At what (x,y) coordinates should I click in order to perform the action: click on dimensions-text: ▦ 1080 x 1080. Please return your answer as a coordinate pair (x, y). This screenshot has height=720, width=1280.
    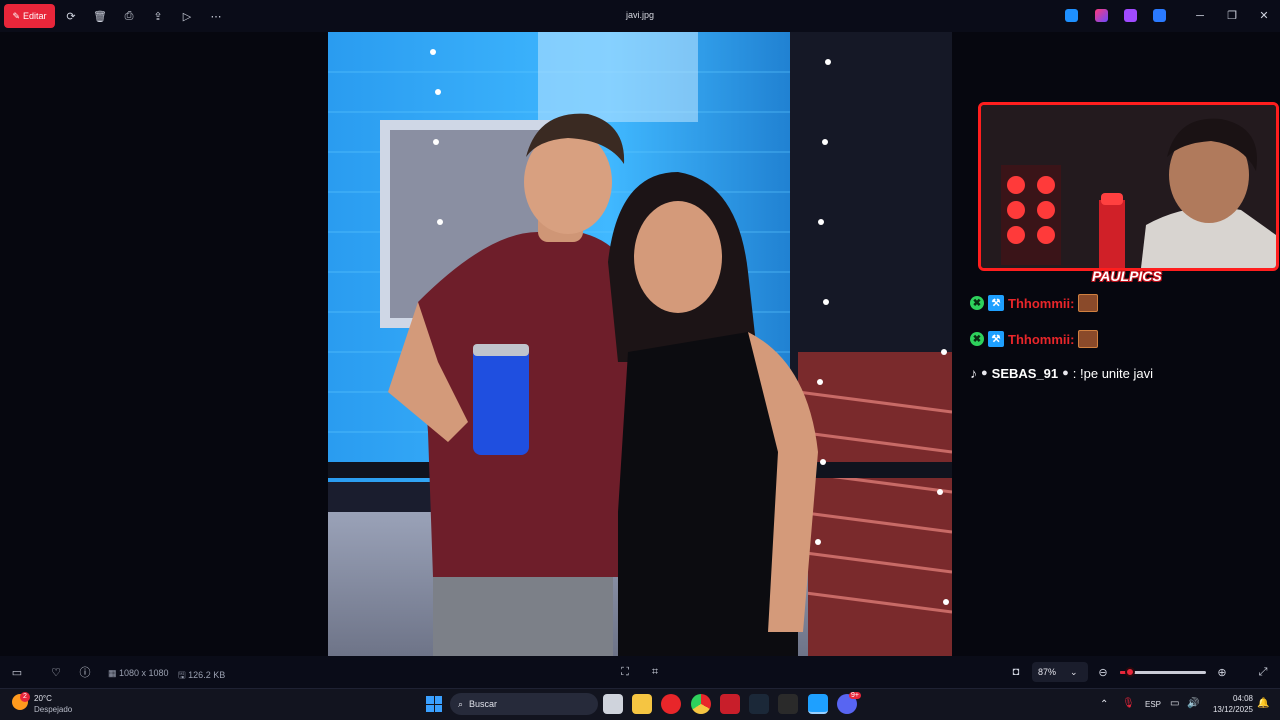
    Looking at the image, I should click on (138, 673).